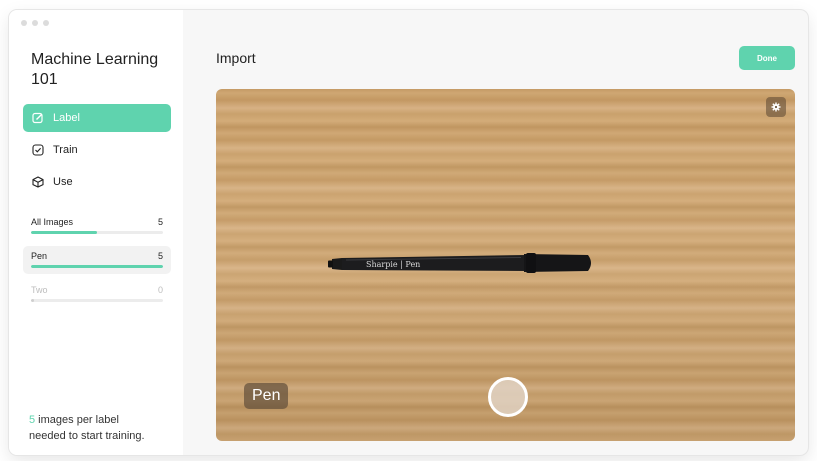  I want to click on nav-item-use: Use, so click(97, 182).